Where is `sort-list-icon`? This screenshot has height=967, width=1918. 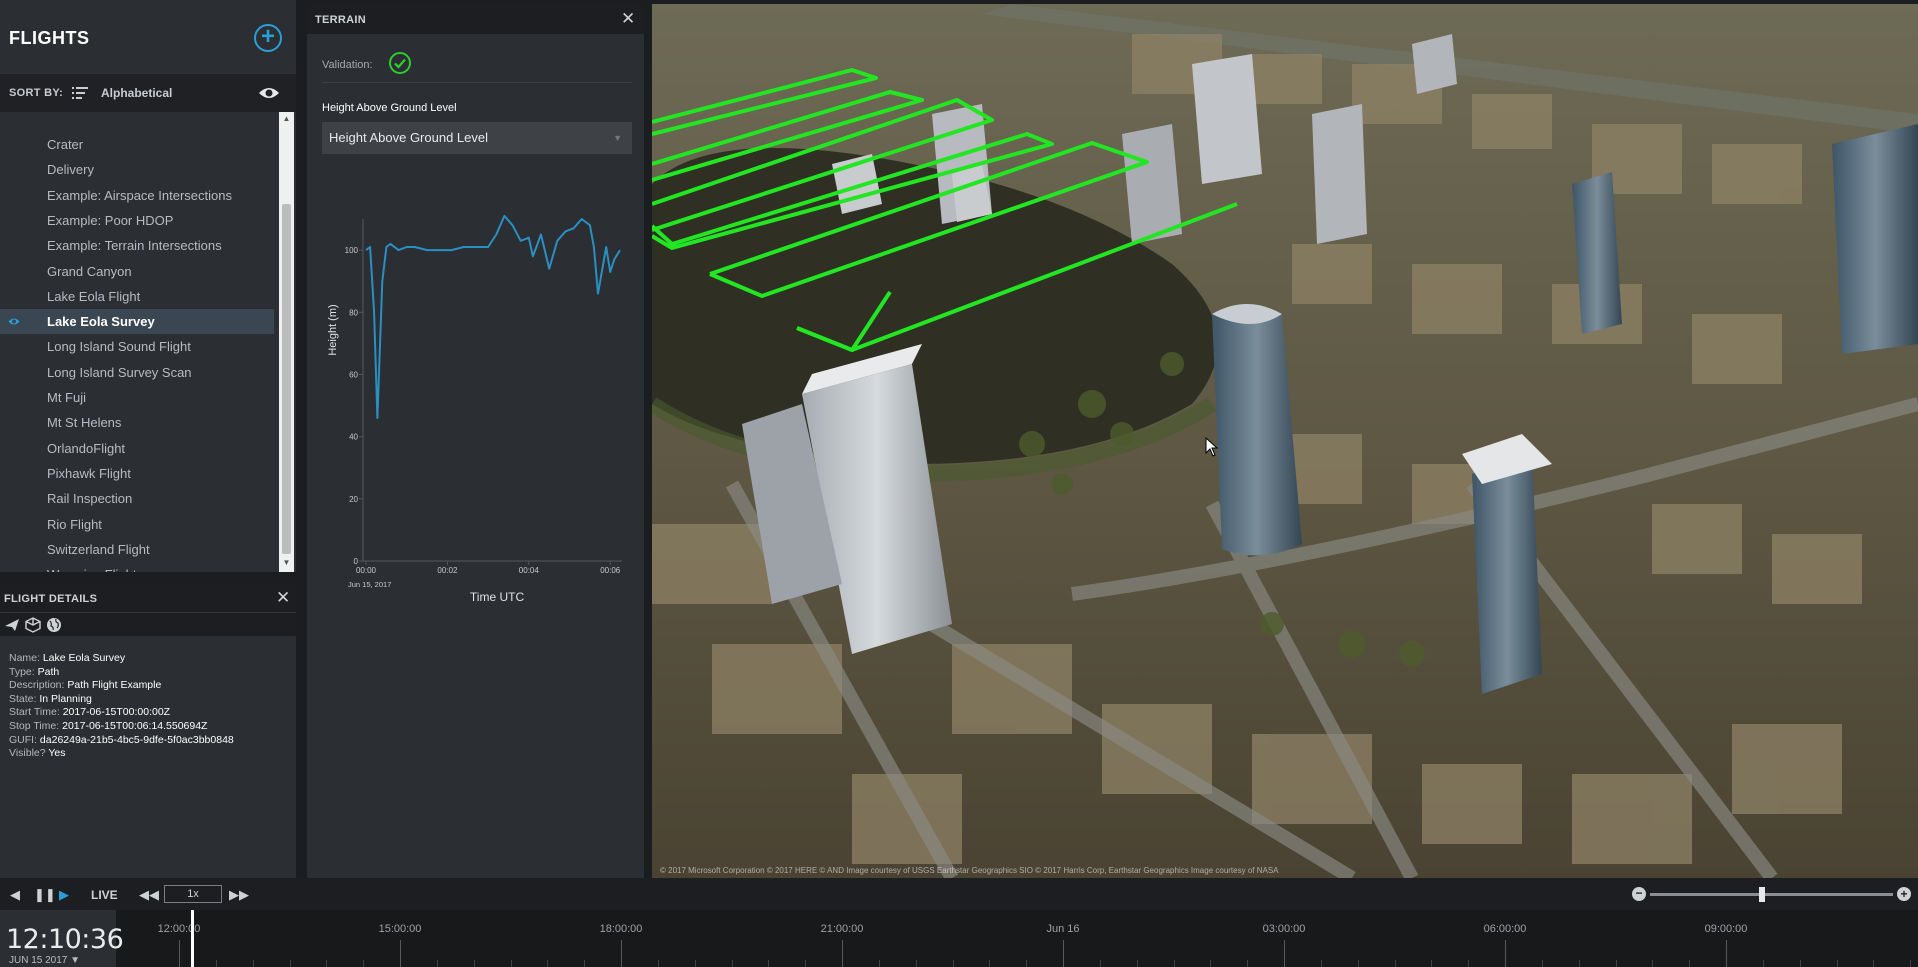 sort-list-icon is located at coordinates (80, 93).